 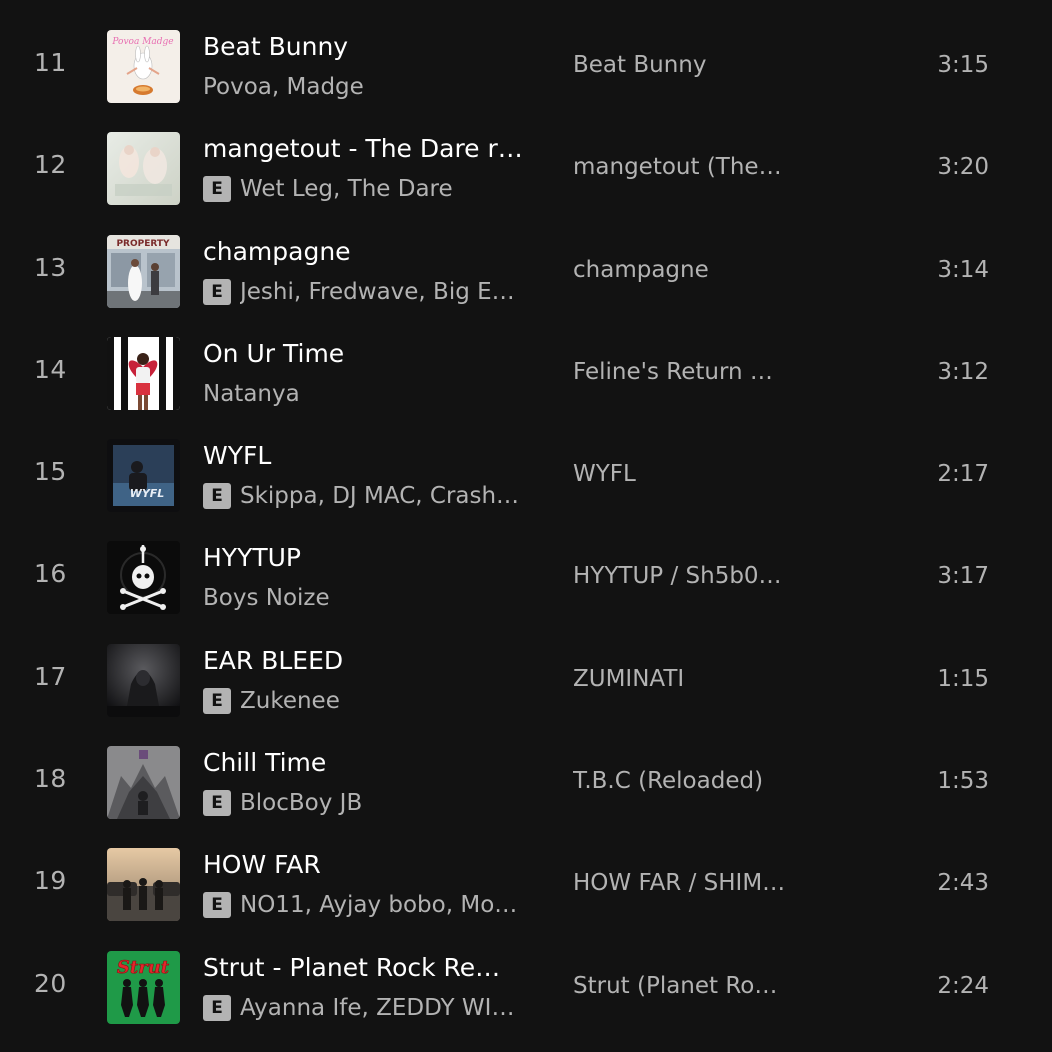 What do you see at coordinates (963, 269) in the screenshot?
I see `track-duration: 3:14` at bounding box center [963, 269].